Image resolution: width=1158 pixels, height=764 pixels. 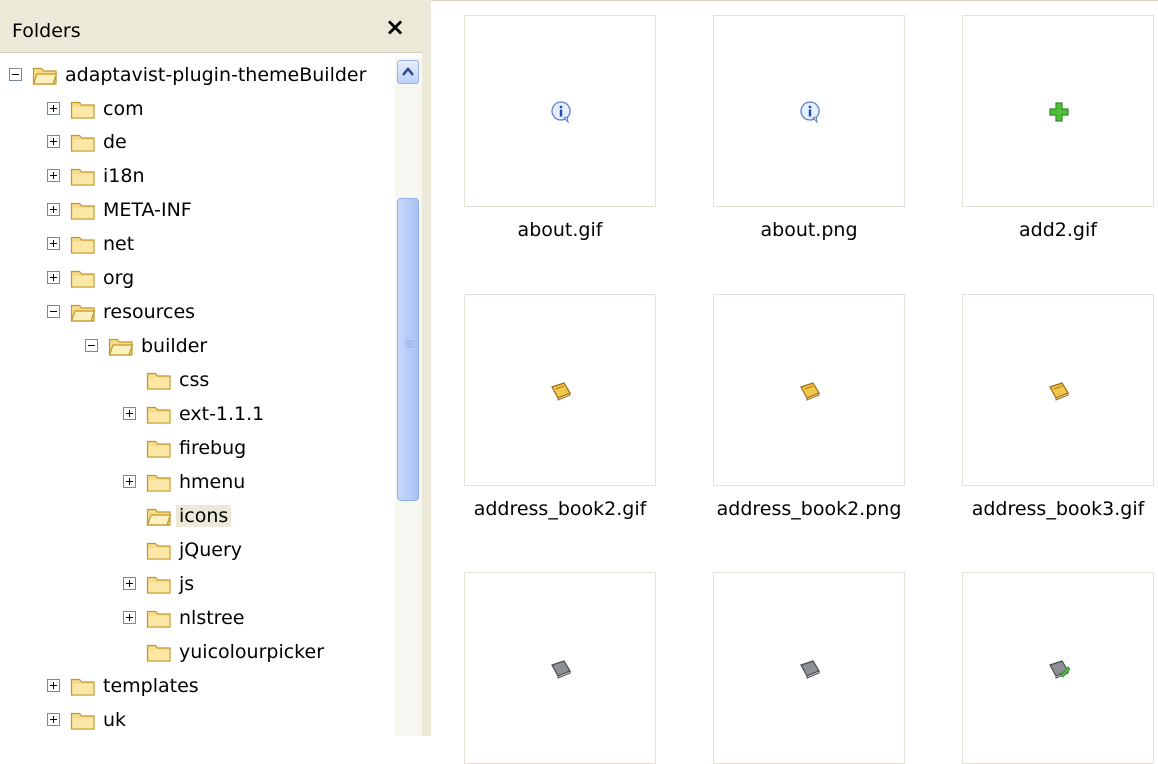 I want to click on thumbnail-about-gif, so click(x=560, y=111).